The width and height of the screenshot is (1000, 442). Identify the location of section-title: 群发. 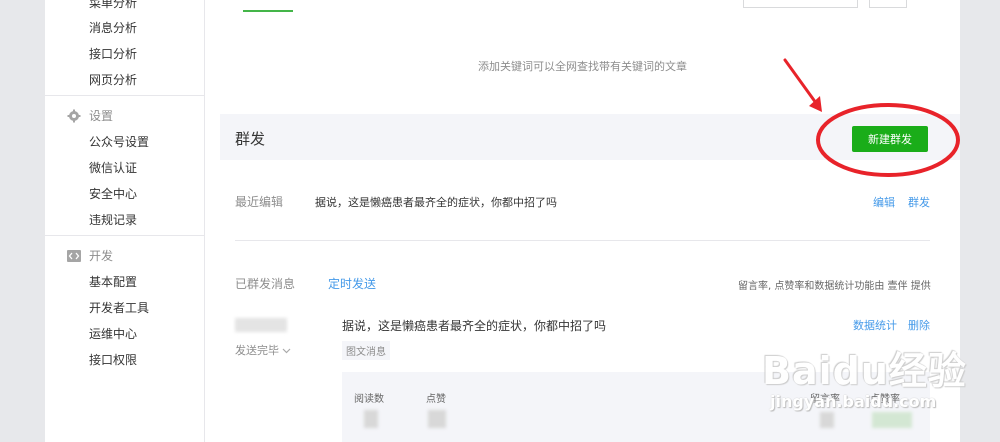
(250, 139).